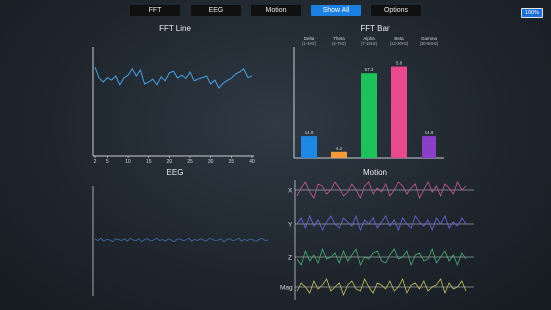 This screenshot has width=551, height=310. What do you see at coordinates (377, 240) in the screenshot?
I see `motion-chart: X Y Z Mag` at bounding box center [377, 240].